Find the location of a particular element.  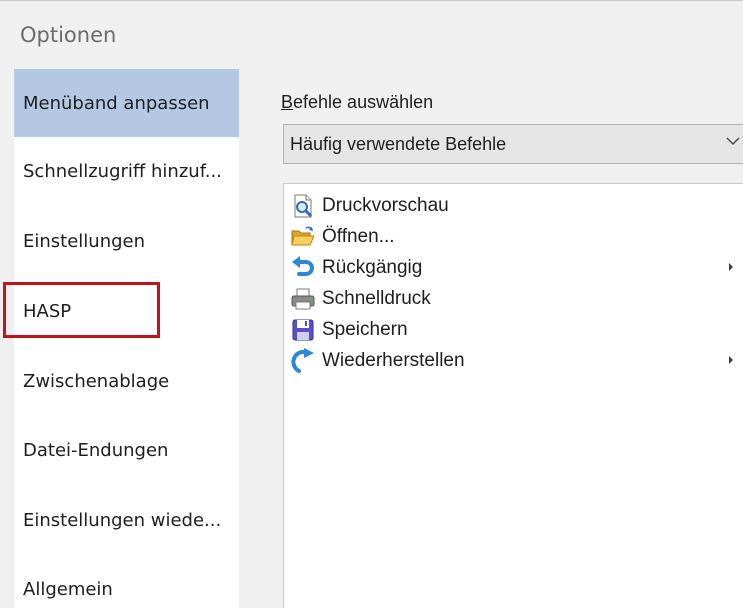

commands-label-text: efehle auswählen is located at coordinates (363, 102).